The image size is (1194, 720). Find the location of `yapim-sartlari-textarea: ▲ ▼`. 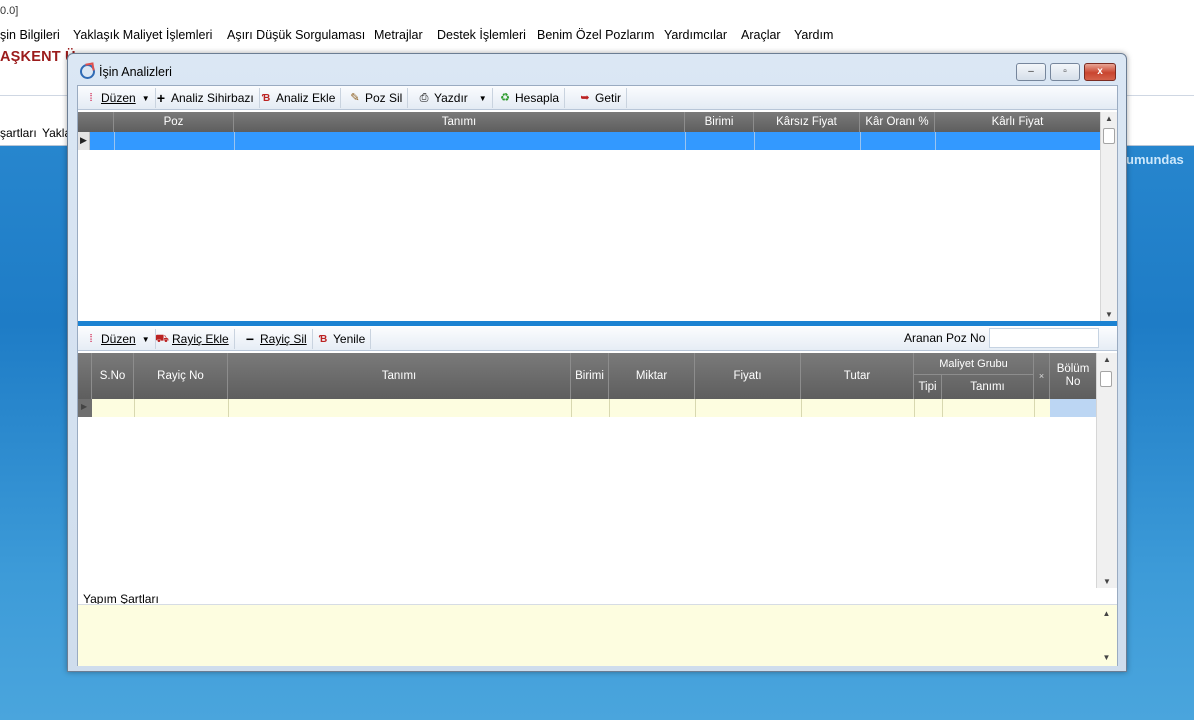

yapim-sartlari-textarea: ▲ ▼ is located at coordinates (597, 635).